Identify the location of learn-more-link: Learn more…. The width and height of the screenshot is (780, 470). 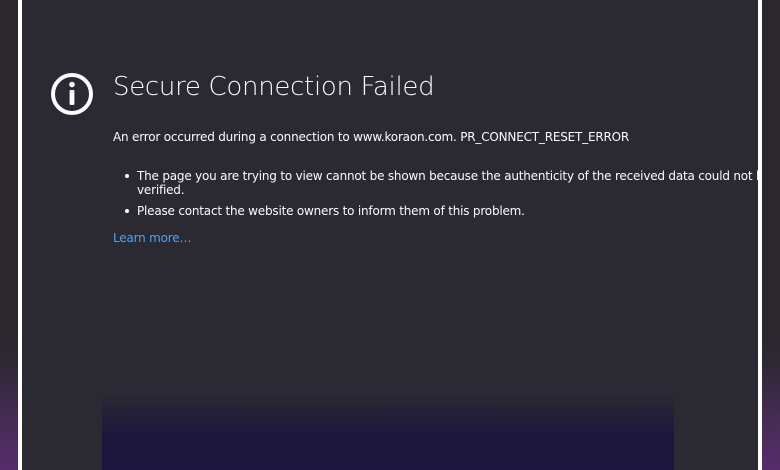
(152, 238).